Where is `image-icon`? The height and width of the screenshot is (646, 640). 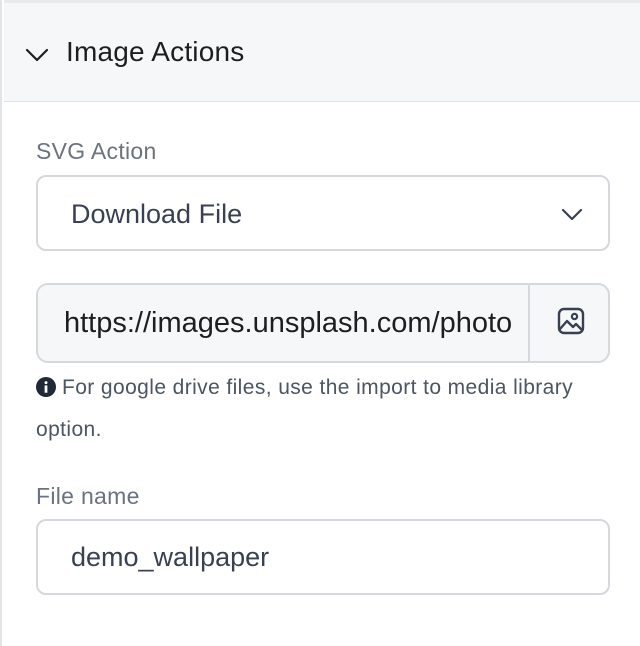 image-icon is located at coordinates (571, 323).